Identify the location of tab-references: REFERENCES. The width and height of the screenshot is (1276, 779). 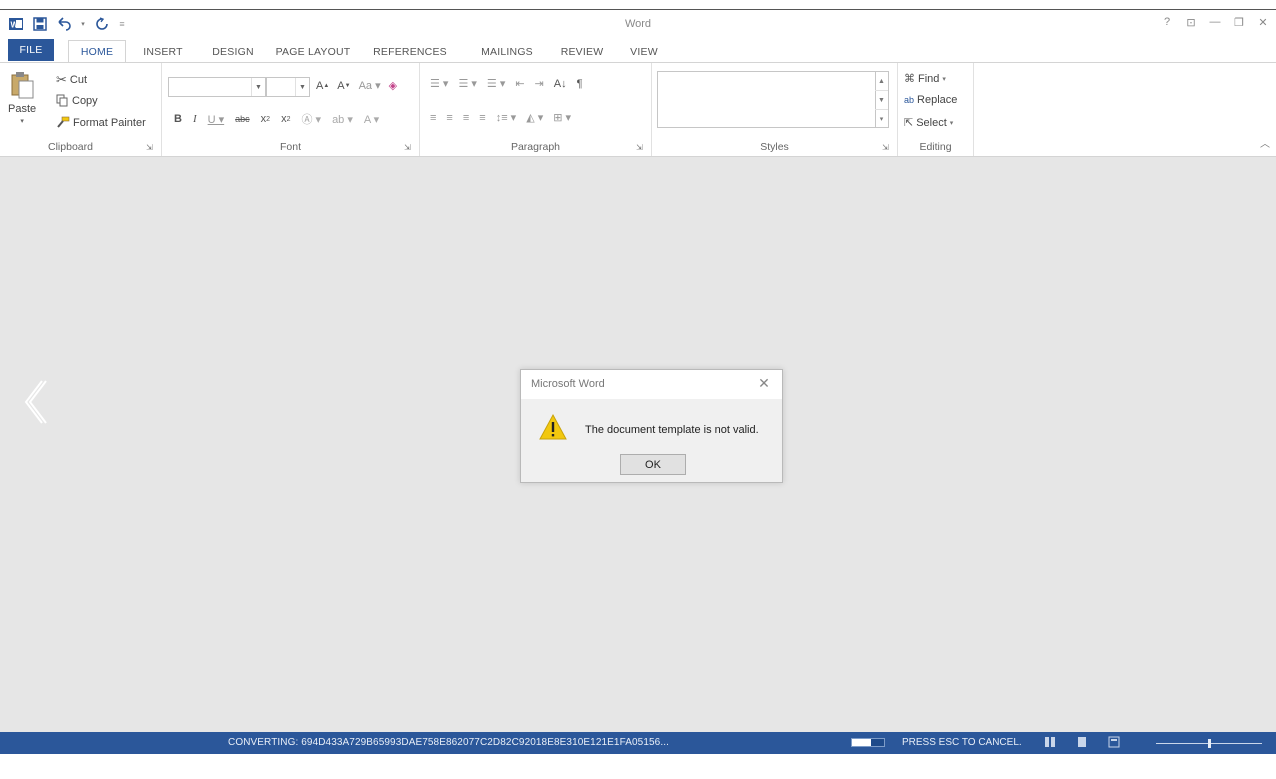
(410, 51).